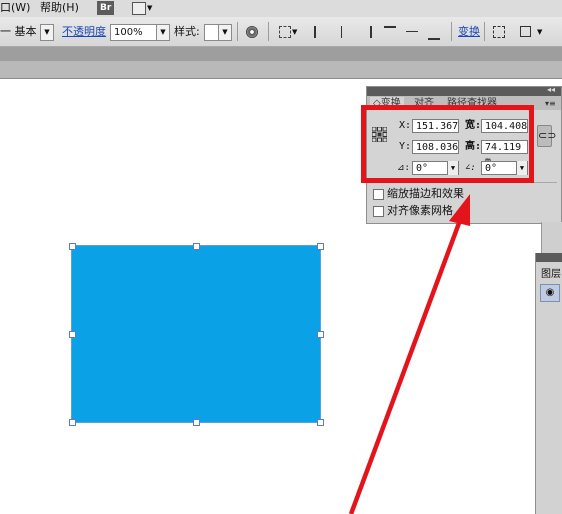 The image size is (562, 514). I want to click on red-arrow, so click(409, 354).